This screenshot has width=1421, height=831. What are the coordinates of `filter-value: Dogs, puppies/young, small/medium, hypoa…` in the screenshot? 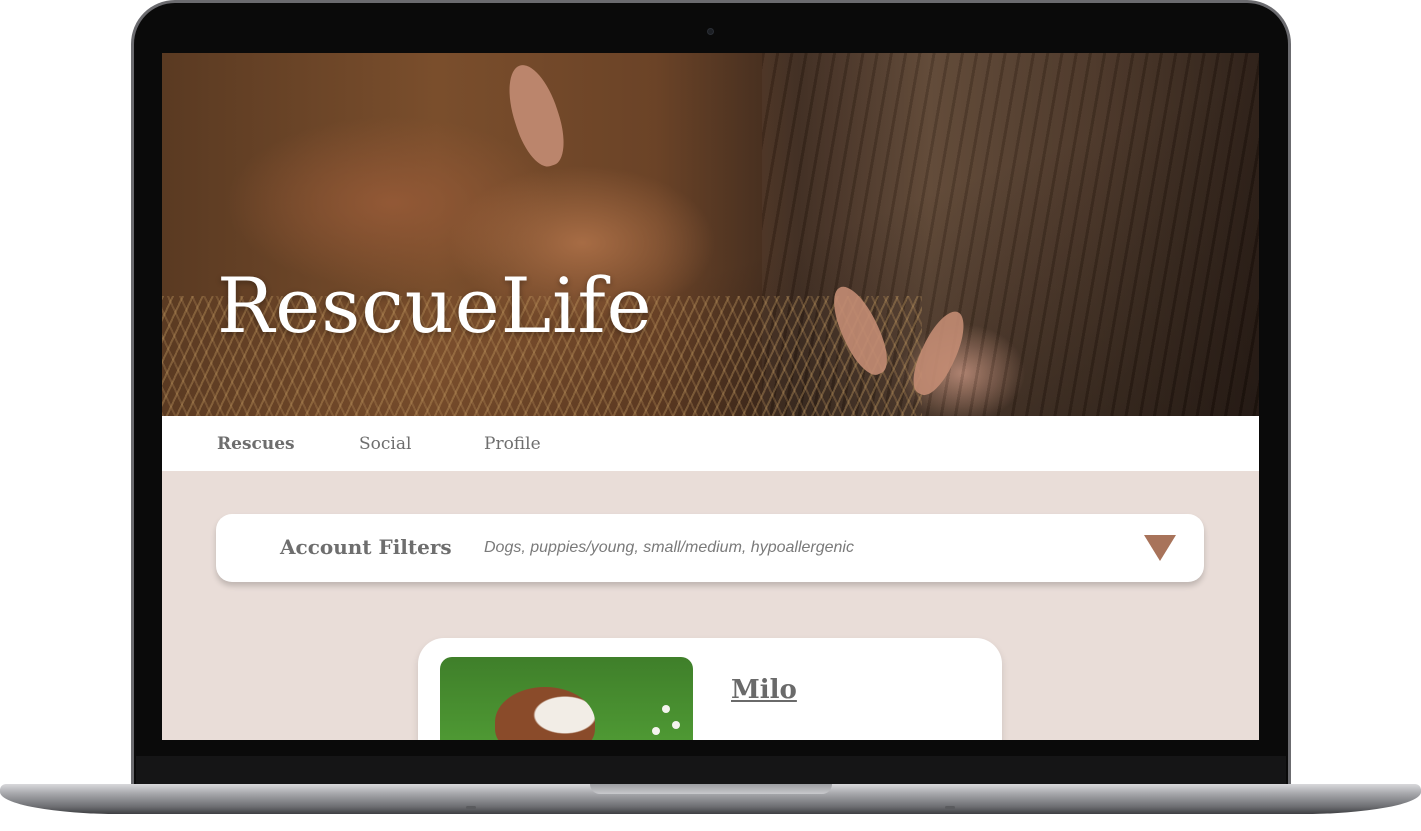 It's located at (669, 547).